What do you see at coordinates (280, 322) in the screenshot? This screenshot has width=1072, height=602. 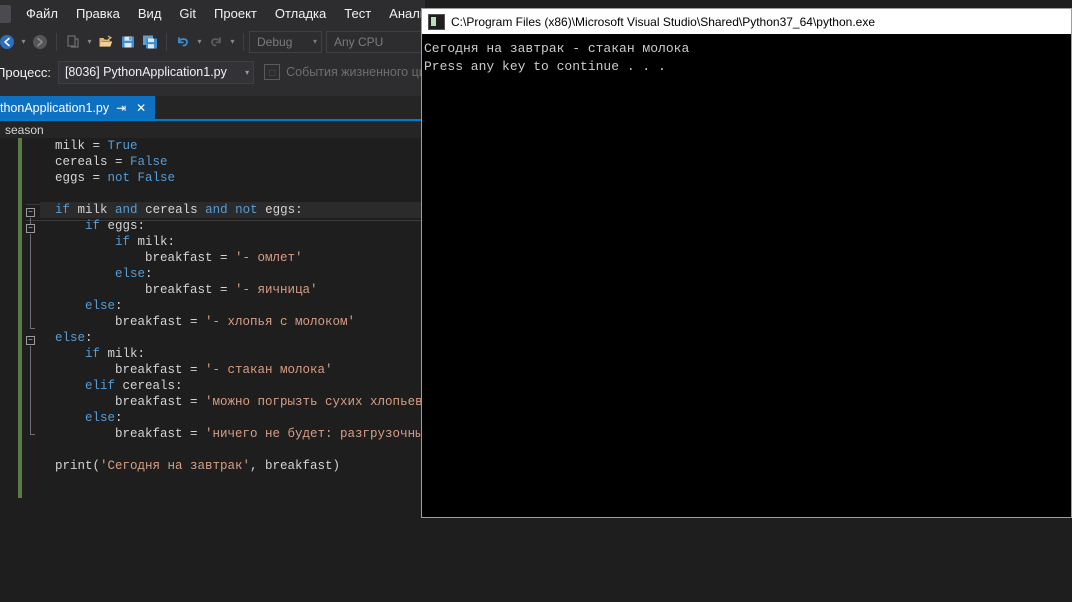 I see `code-string: '- хлопья с молоком'` at bounding box center [280, 322].